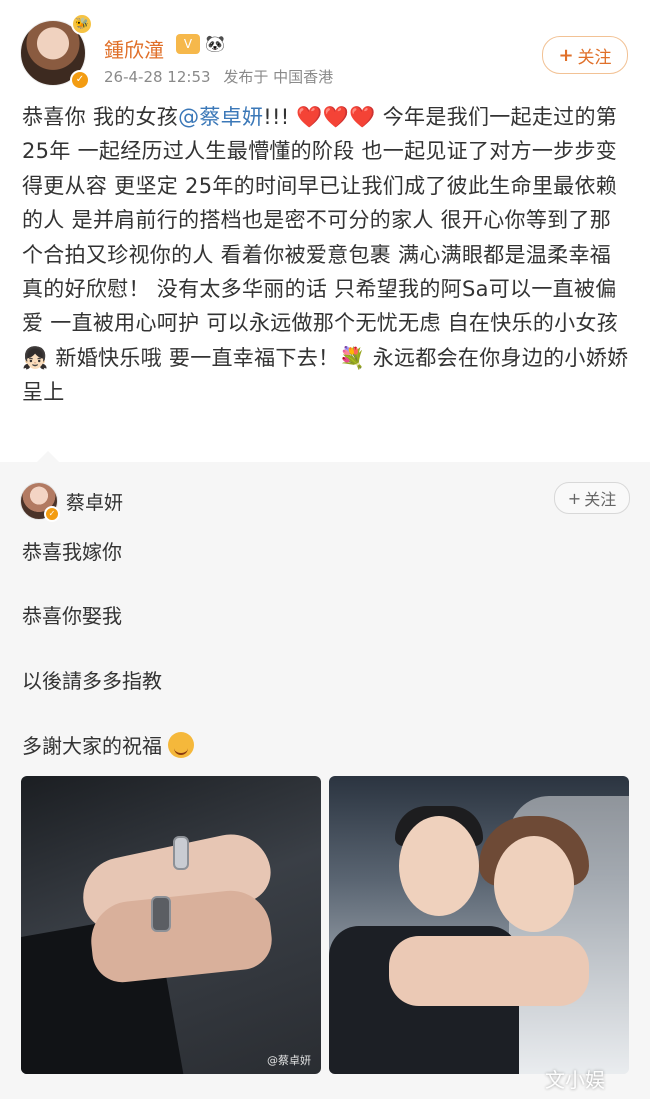  Describe the element at coordinates (600, 499) in the screenshot. I see `repost-follow-label: 关注` at that location.